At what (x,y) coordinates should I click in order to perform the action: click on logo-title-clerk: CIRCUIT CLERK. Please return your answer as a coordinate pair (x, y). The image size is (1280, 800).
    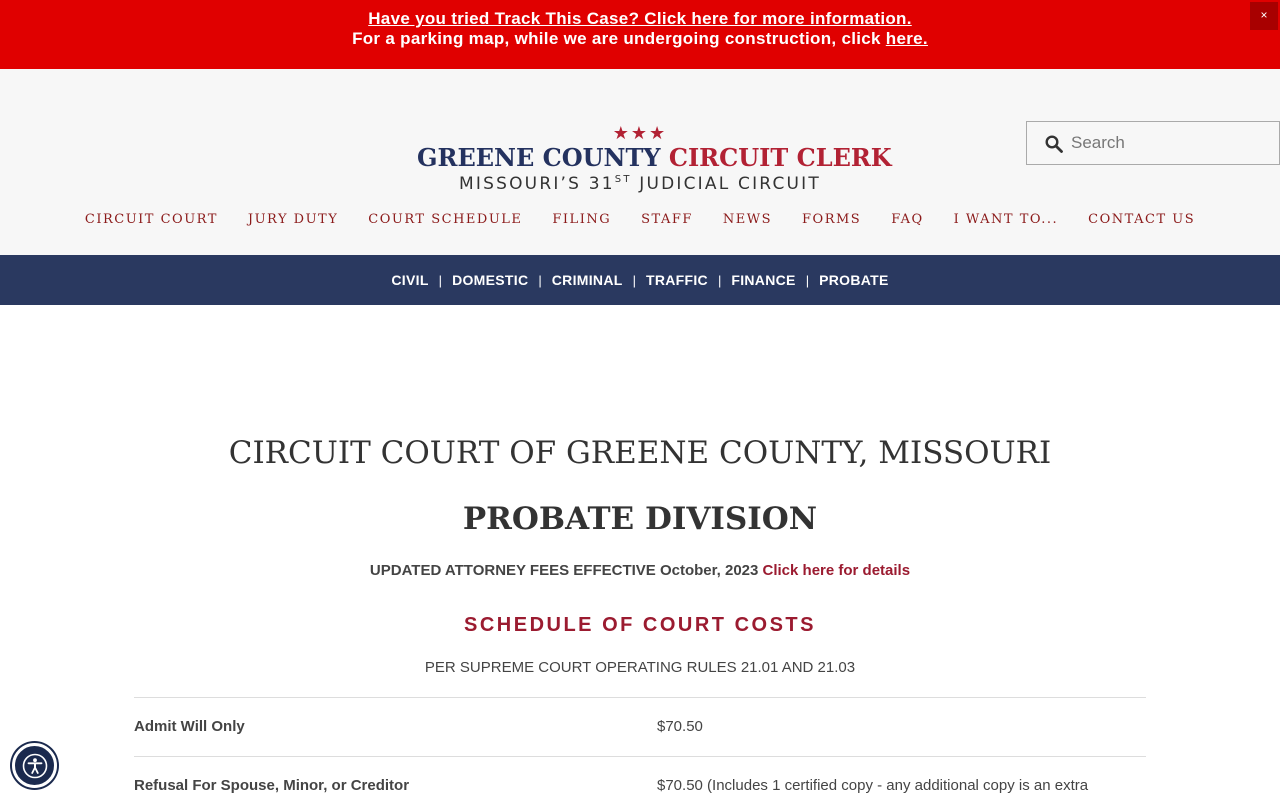
    Looking at the image, I should click on (780, 157).